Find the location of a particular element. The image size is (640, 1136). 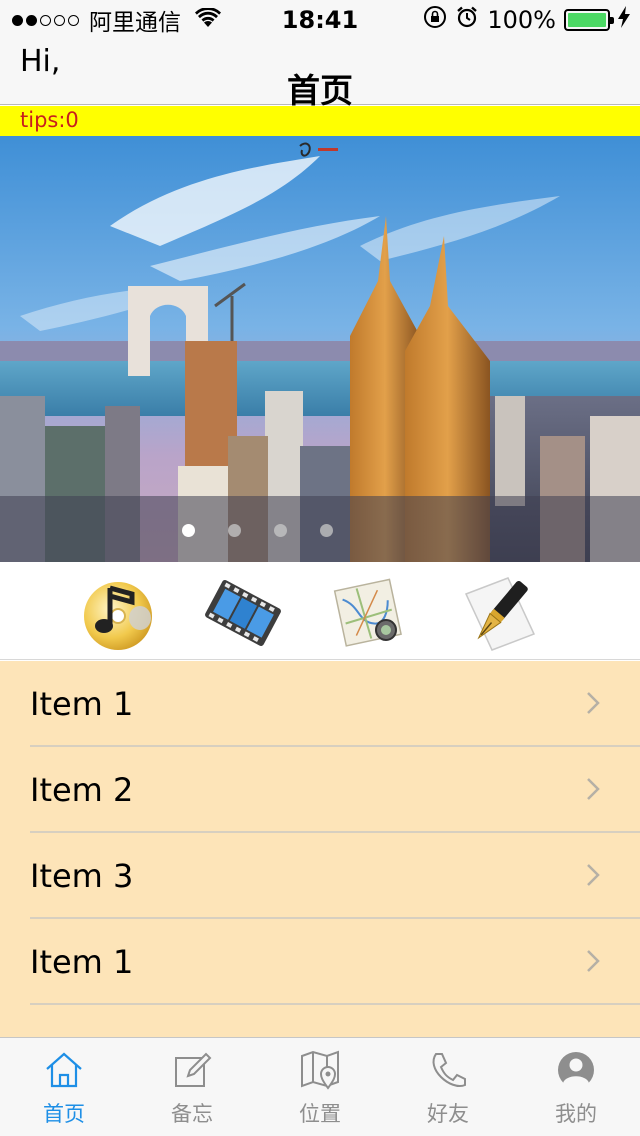

tab-location: 位置 is located at coordinates (320, 1087).